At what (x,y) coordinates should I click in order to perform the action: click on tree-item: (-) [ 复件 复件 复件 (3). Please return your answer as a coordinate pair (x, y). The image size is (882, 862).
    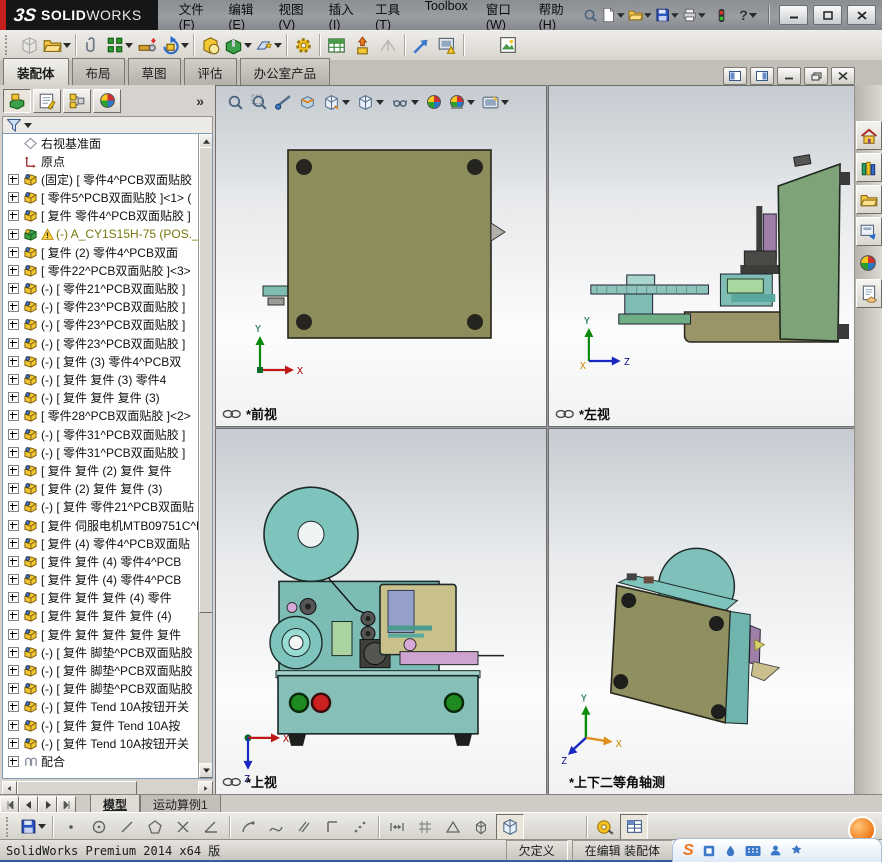
    Looking at the image, I should click on (101, 398).